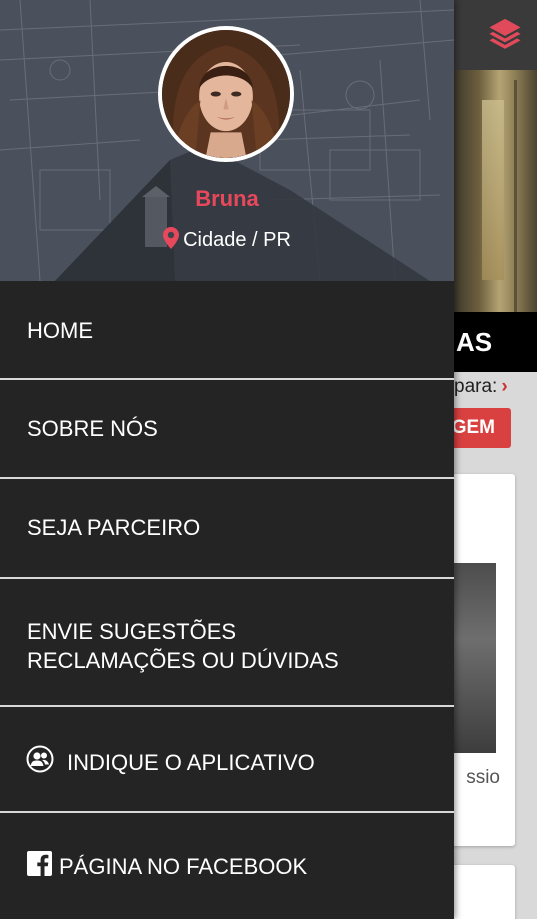 The height and width of the screenshot is (919, 537). I want to click on section-title-text: AS, so click(474, 342).